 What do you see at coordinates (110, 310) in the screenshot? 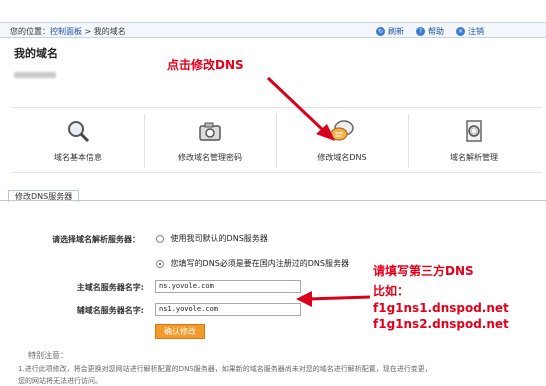
I see `secondary-dns-label: 辅域名服务器名字:` at bounding box center [110, 310].